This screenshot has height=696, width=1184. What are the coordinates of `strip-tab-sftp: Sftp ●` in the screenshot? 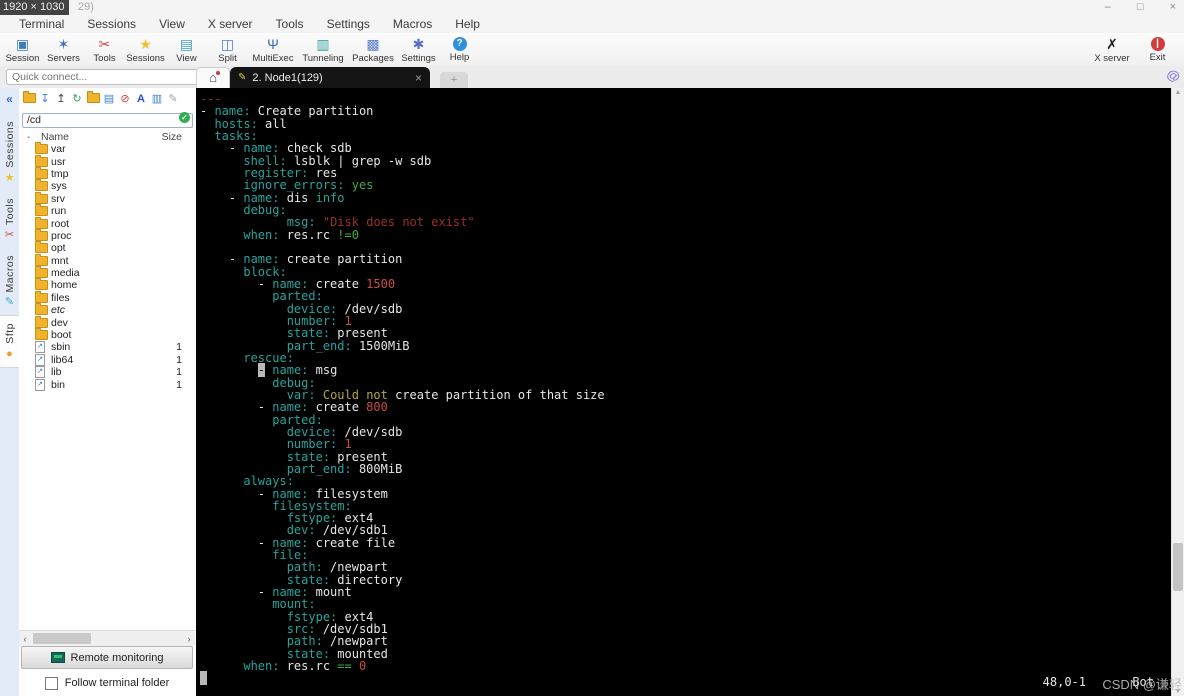 It's located at (9, 341).